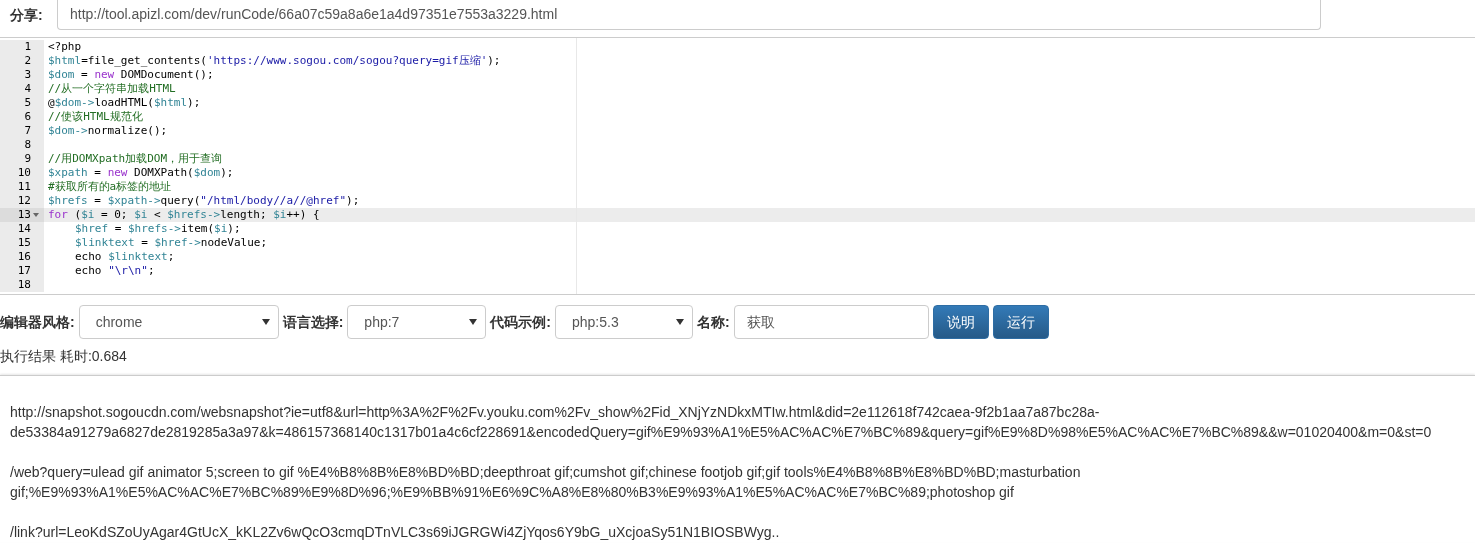  What do you see at coordinates (27, 15) in the screenshot?
I see `share-label: 分享:` at bounding box center [27, 15].